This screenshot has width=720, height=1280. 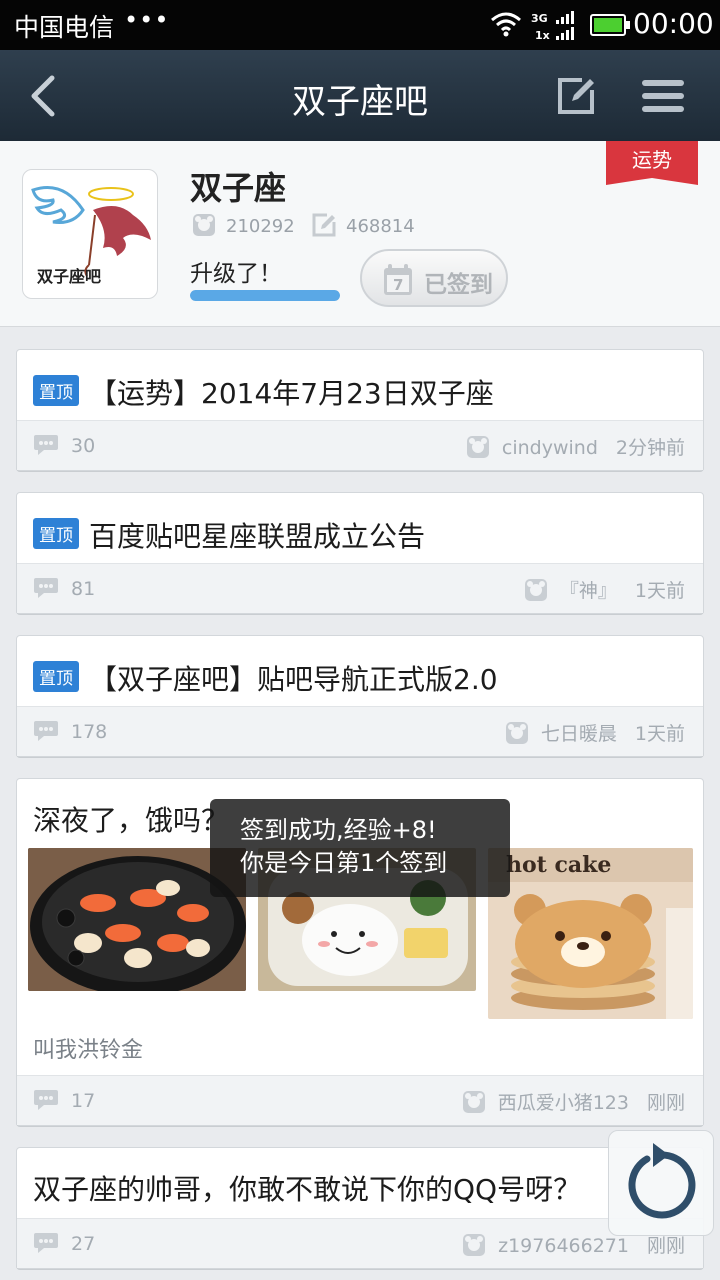 What do you see at coordinates (64, 1100) in the screenshot?
I see `reply-count: 17` at bounding box center [64, 1100].